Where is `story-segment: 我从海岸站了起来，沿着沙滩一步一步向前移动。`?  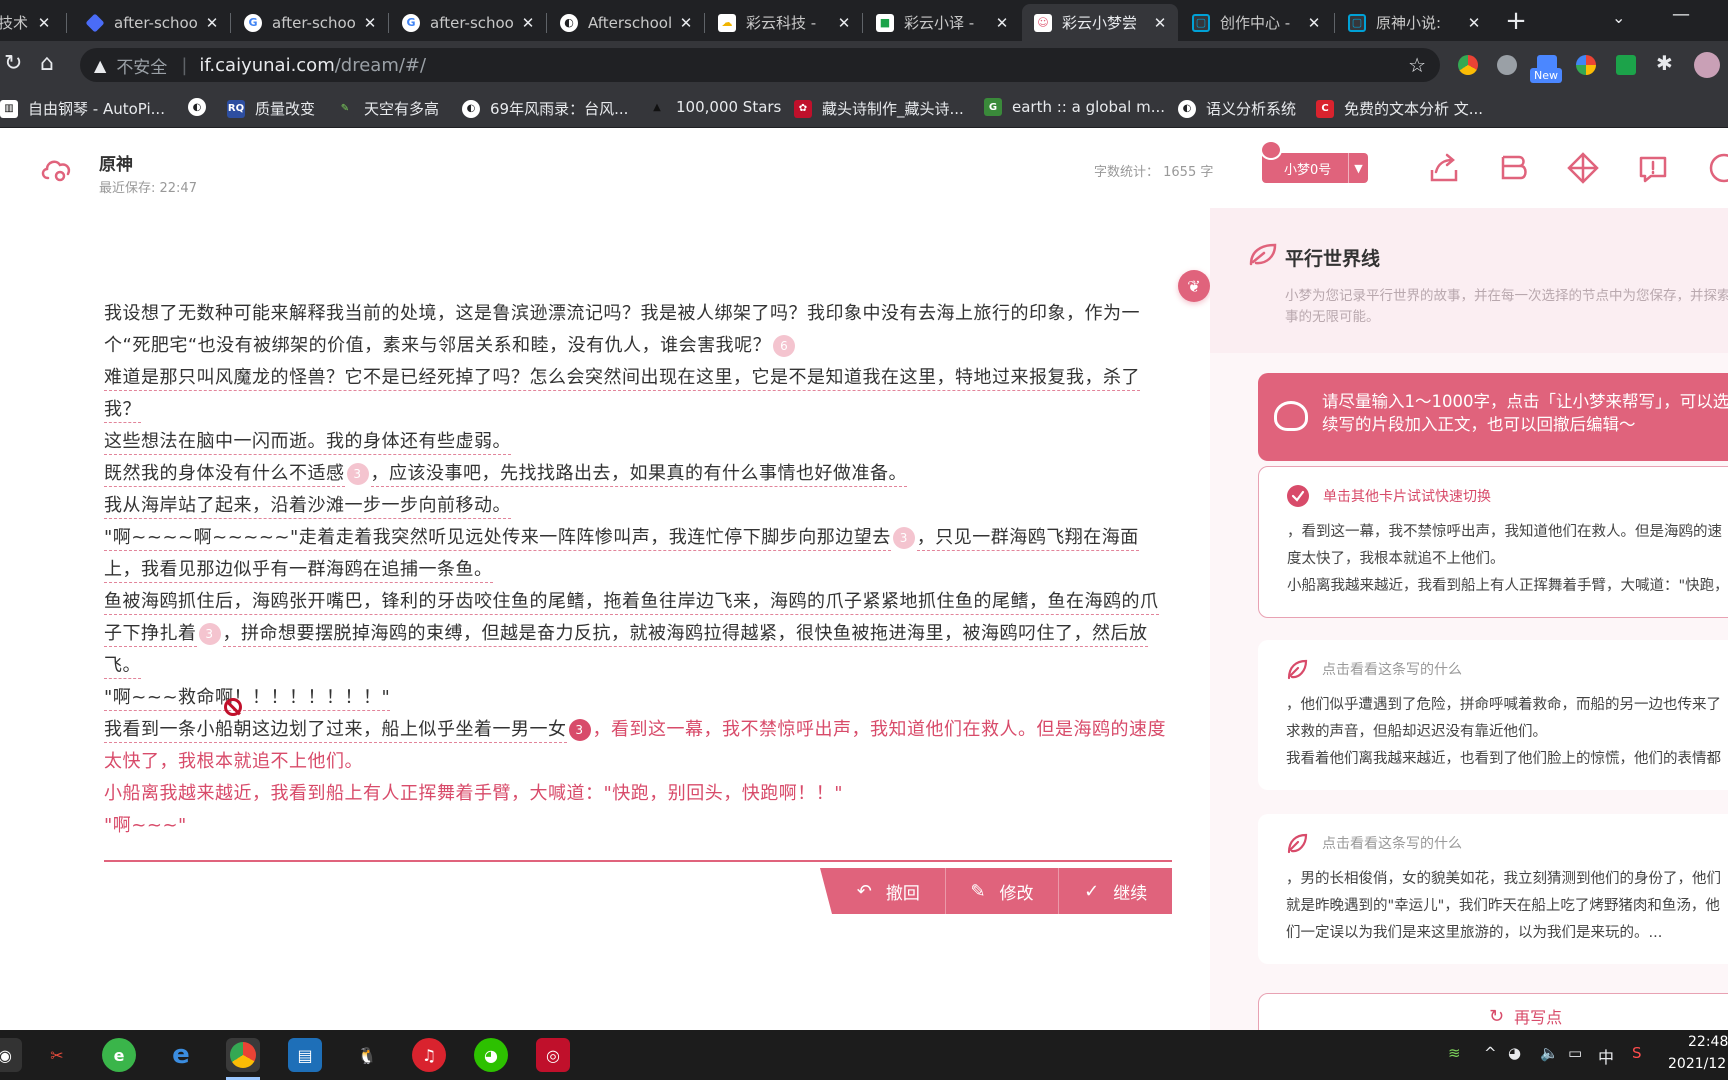 story-segment: 我从海岸站了起来，沿着沙滩一步一步向前移动。 is located at coordinates (307, 507).